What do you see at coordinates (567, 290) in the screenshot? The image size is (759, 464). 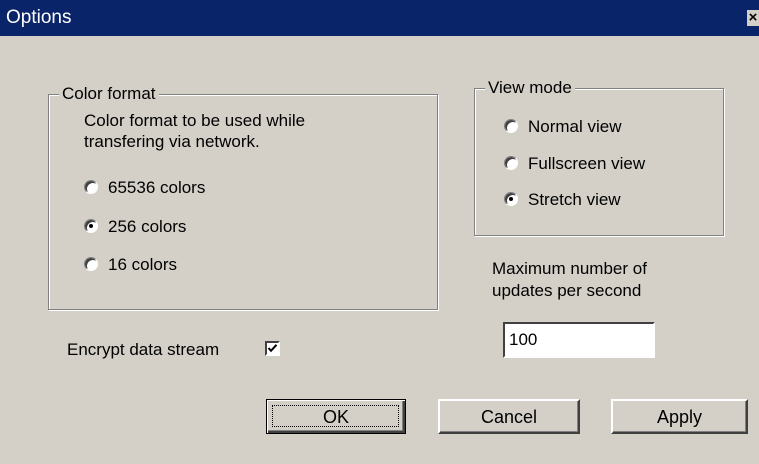 I see `max-updates-label-line2: updates per second` at bounding box center [567, 290].